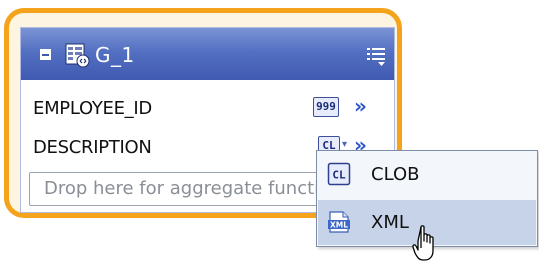 The height and width of the screenshot is (265, 539). What do you see at coordinates (207, 109) in the screenshot?
I see `field-row-employee-id: EMPLOYEE_ID 999 »` at bounding box center [207, 109].